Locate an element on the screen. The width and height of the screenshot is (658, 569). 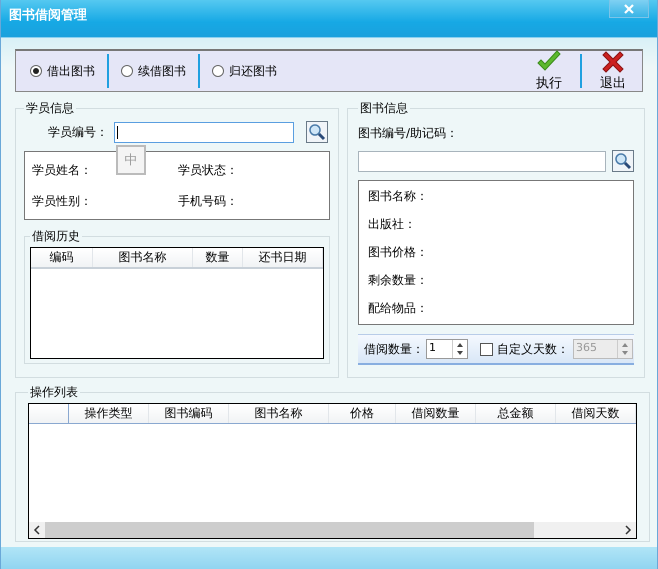
scroll-thumb is located at coordinates (289, 530).